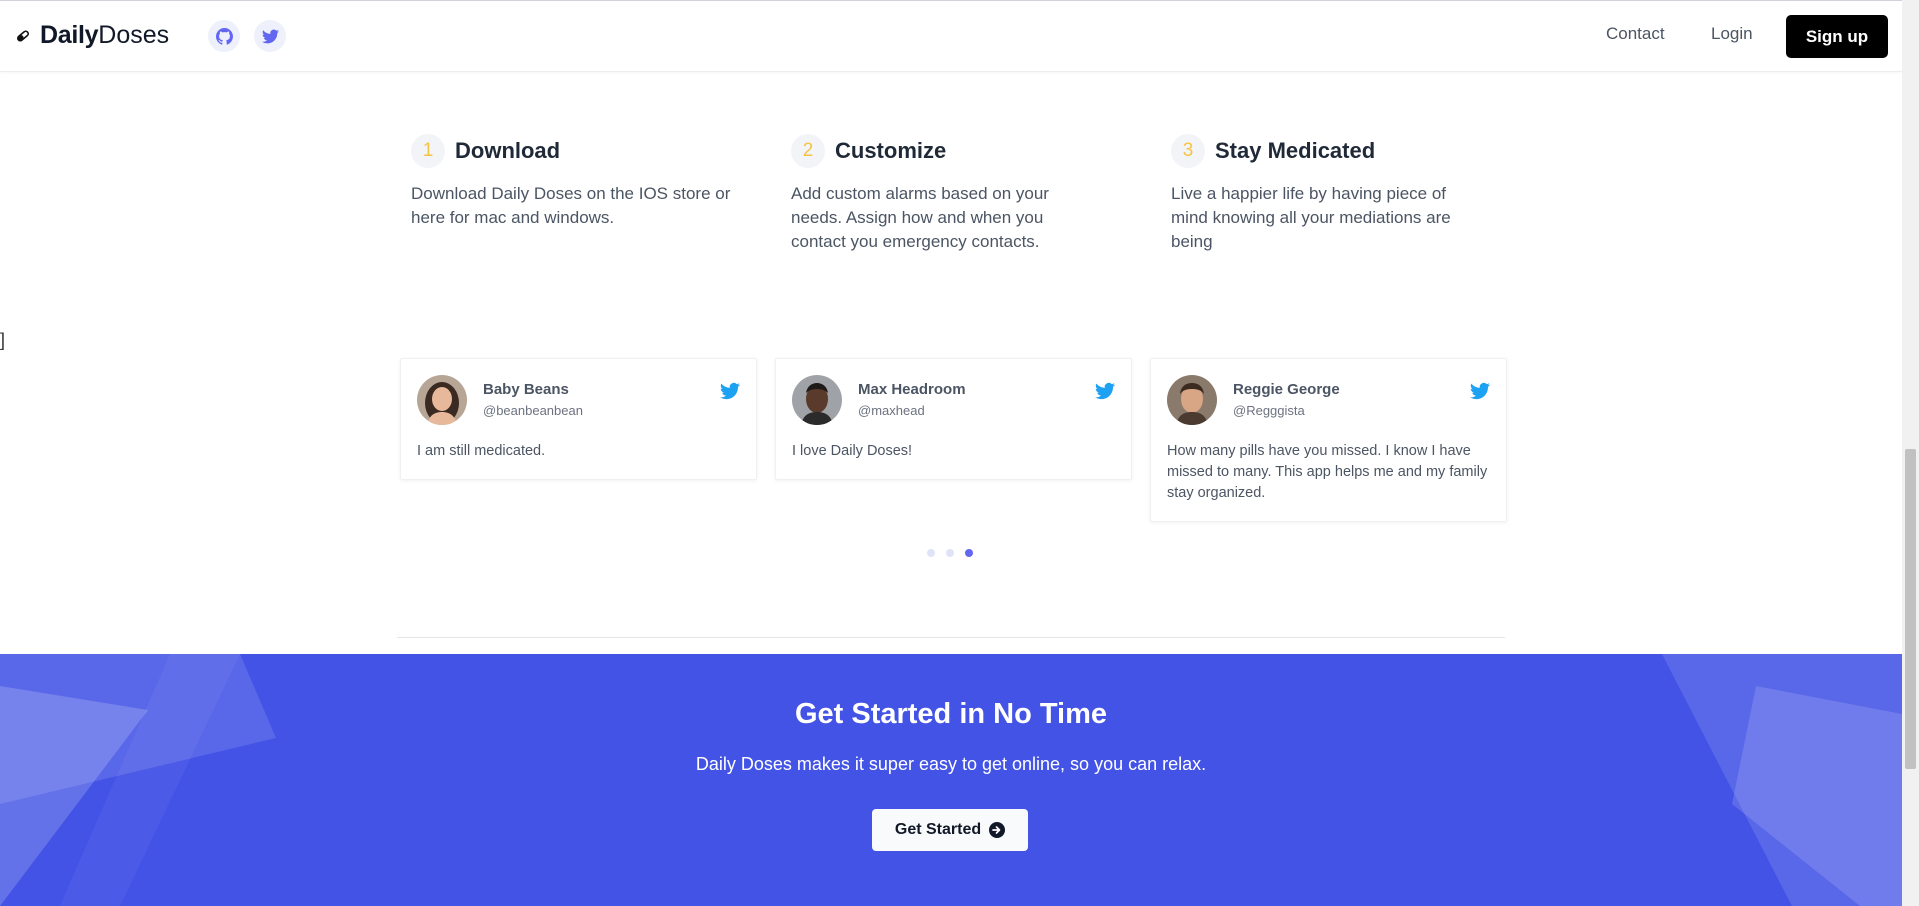 The height and width of the screenshot is (906, 1919). What do you see at coordinates (997, 830) in the screenshot?
I see `arrow-right-circle-icon` at bounding box center [997, 830].